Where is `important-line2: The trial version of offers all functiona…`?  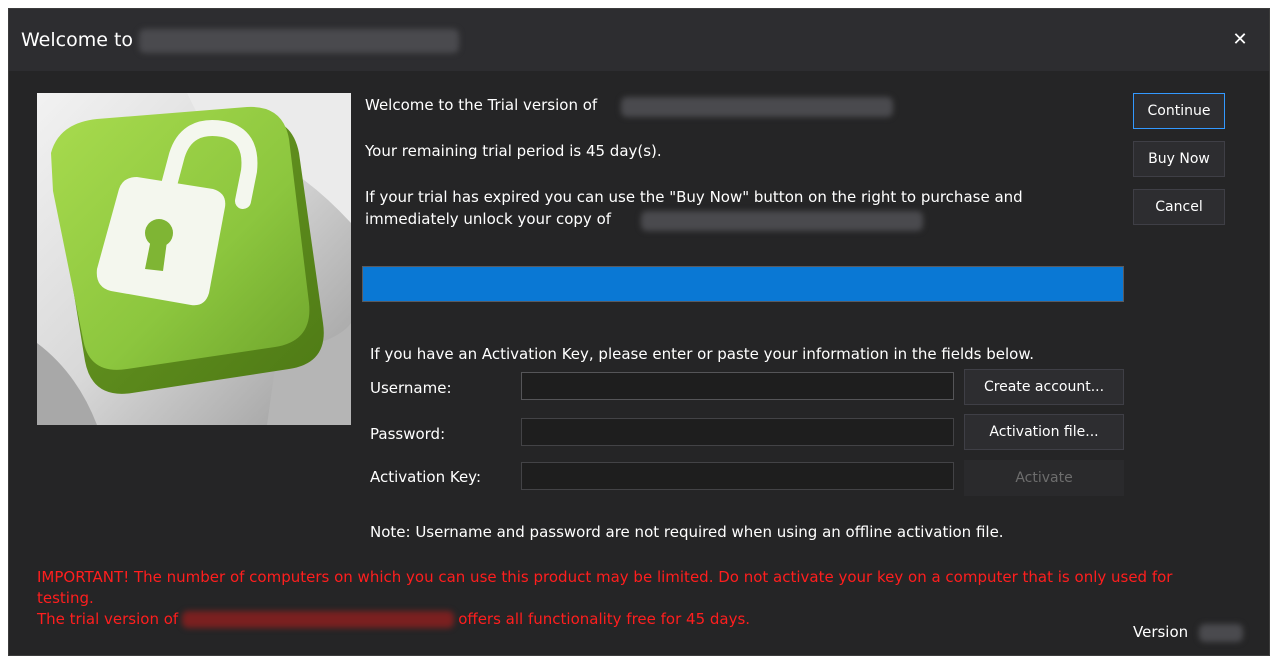
important-line2: The trial version of offers all functiona… is located at coordinates (627, 619).